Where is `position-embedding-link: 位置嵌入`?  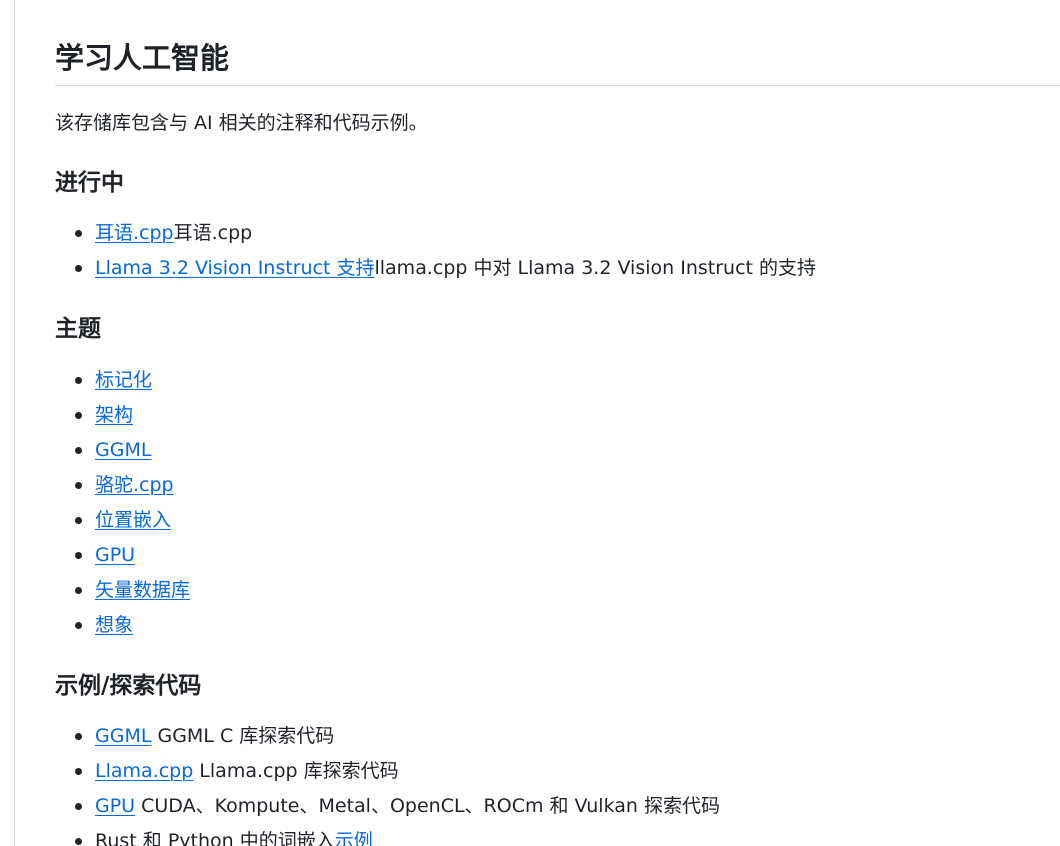
position-embedding-link: 位置嵌入 is located at coordinates (133, 520).